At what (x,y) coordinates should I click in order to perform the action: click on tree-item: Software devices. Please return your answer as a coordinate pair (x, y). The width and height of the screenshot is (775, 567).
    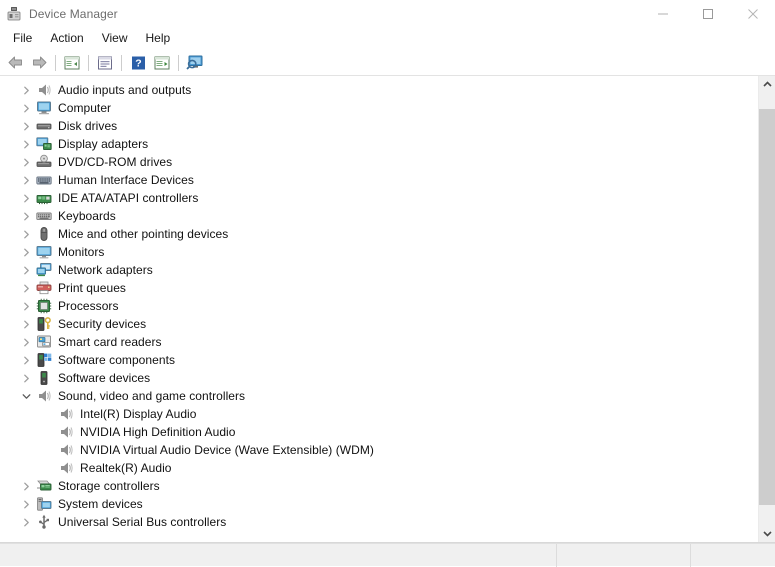
    Looking at the image, I should click on (379, 378).